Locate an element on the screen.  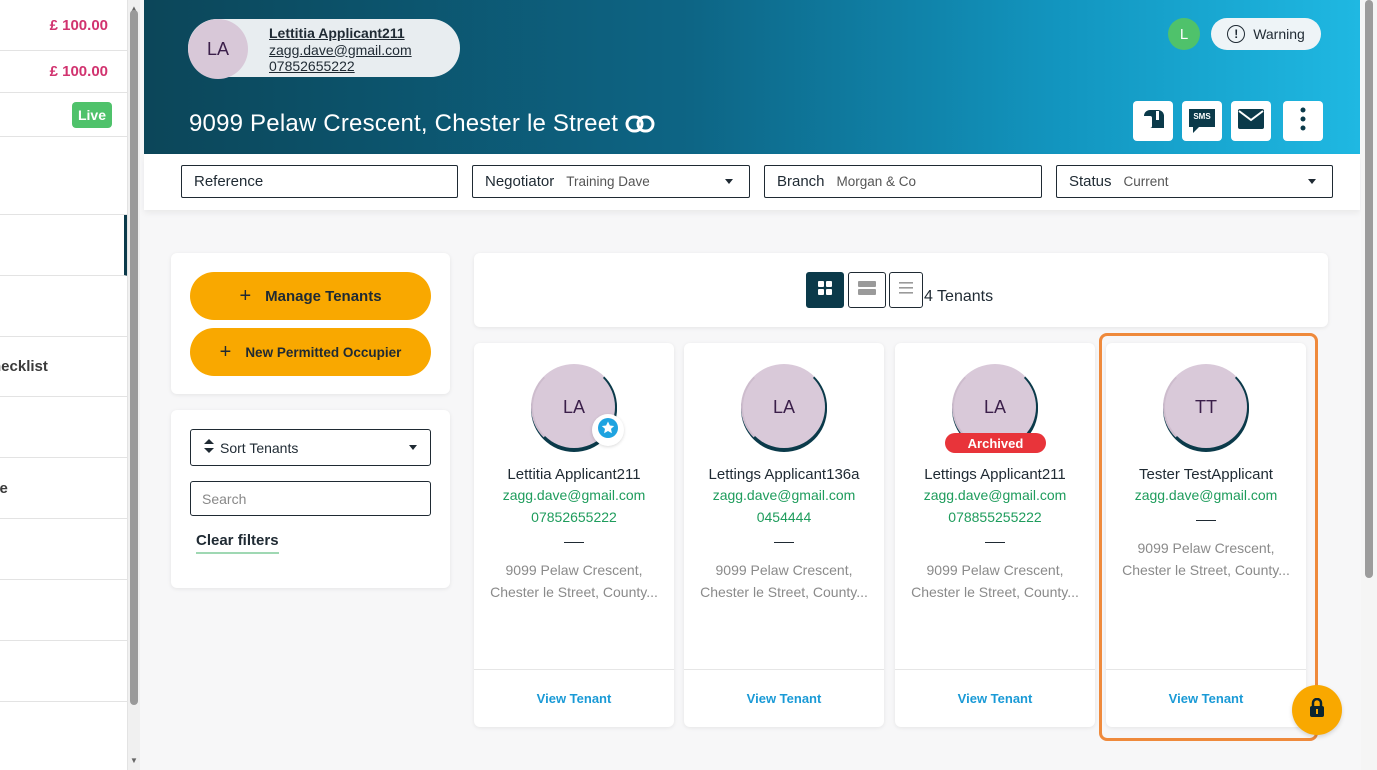
envelope-icon is located at coordinates (1251, 121).